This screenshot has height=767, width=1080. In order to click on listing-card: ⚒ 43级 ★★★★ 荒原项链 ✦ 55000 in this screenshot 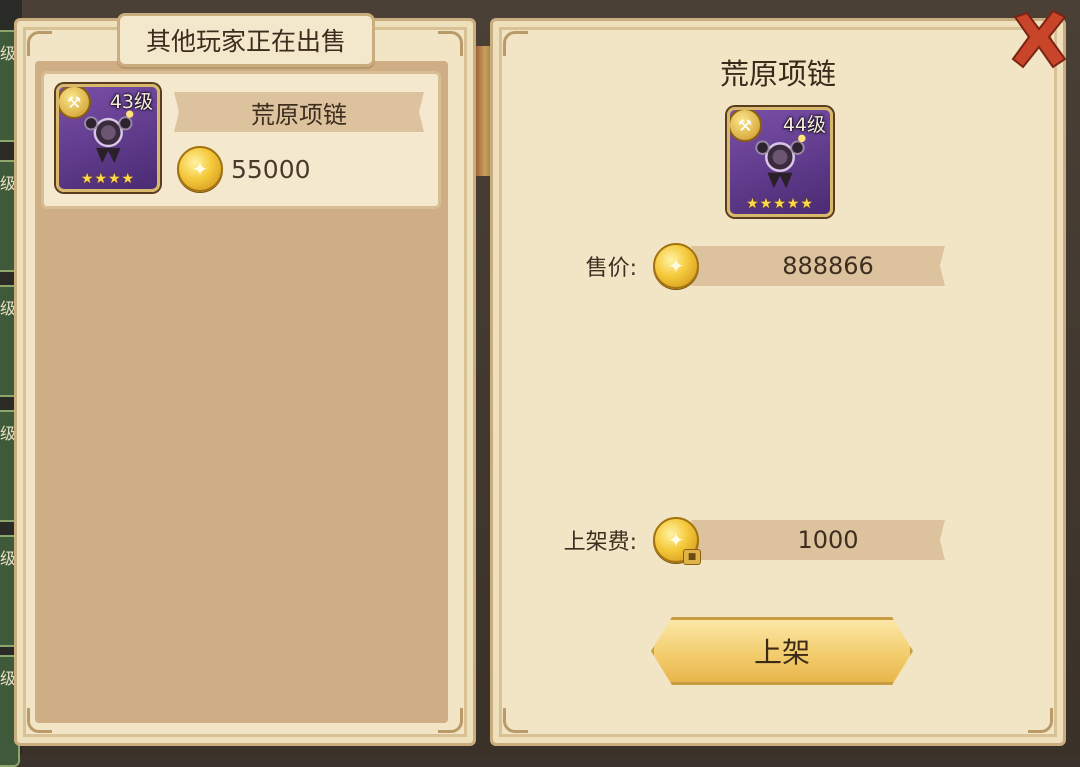, I will do `click(241, 140)`.